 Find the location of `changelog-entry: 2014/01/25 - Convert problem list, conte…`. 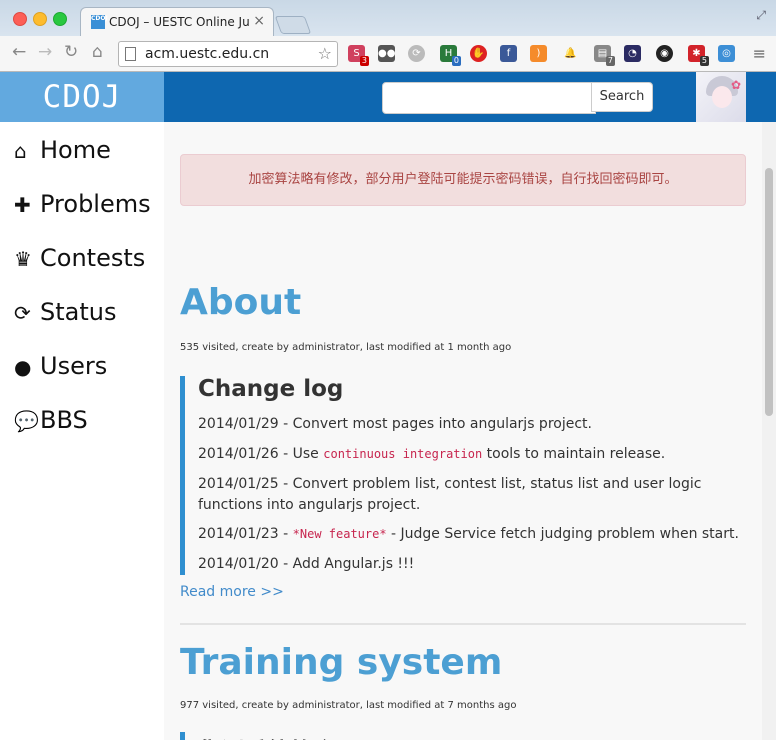

changelog-entry: 2014/01/25 - Convert problem list, conte… is located at coordinates (450, 494).